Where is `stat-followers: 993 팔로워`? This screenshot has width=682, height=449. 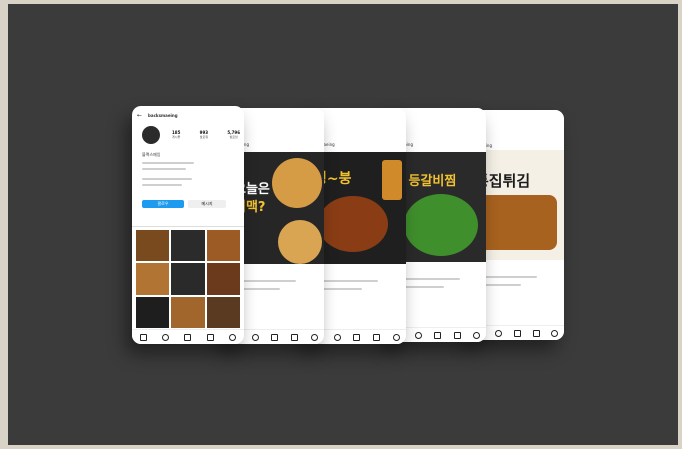
stat-followers: 993 팔로워 is located at coordinates (204, 134).